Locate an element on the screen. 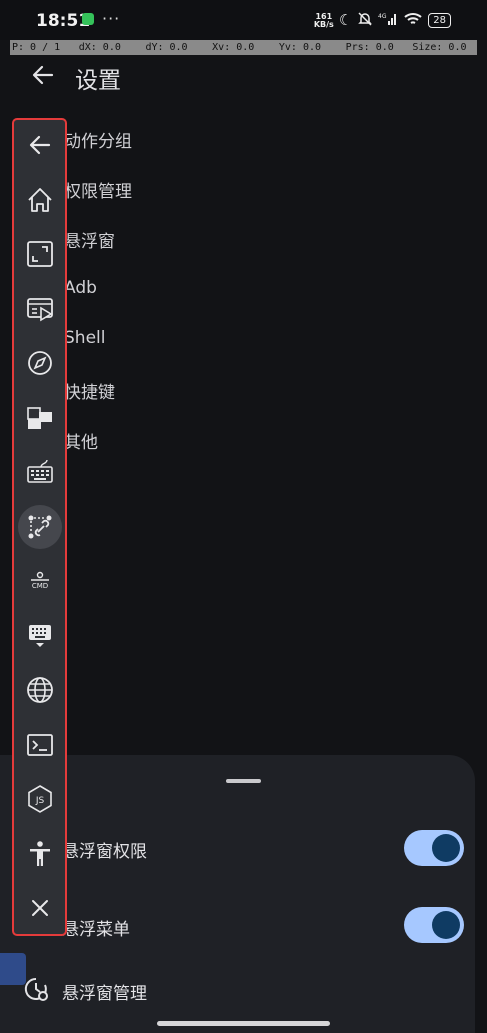 Image resolution: width=487 pixels, height=1033 pixels. fullscreen-icon is located at coordinates (39, 254).